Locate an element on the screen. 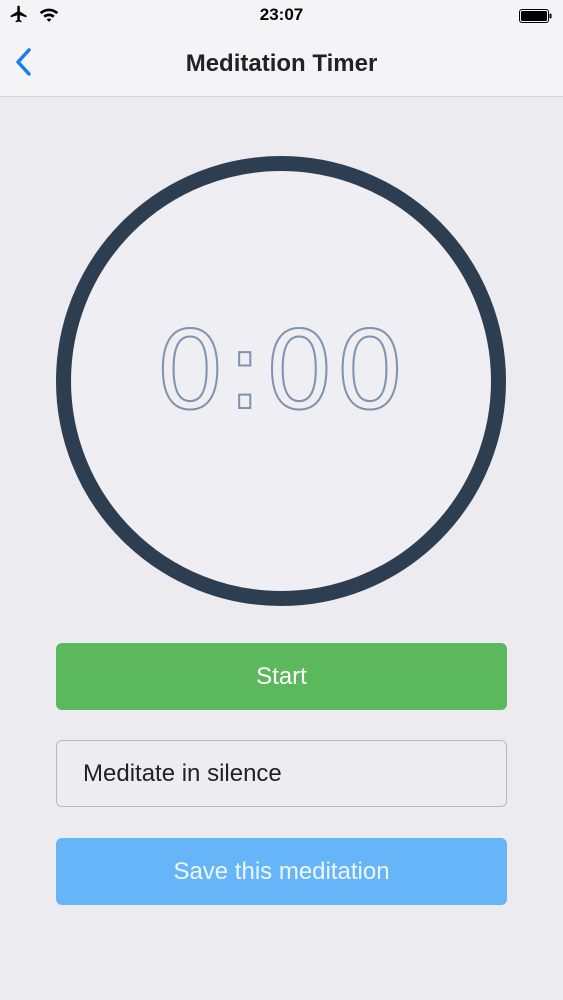 The width and height of the screenshot is (563, 1000). navigation-bar: Meditation Timer is located at coordinates (281, 64).